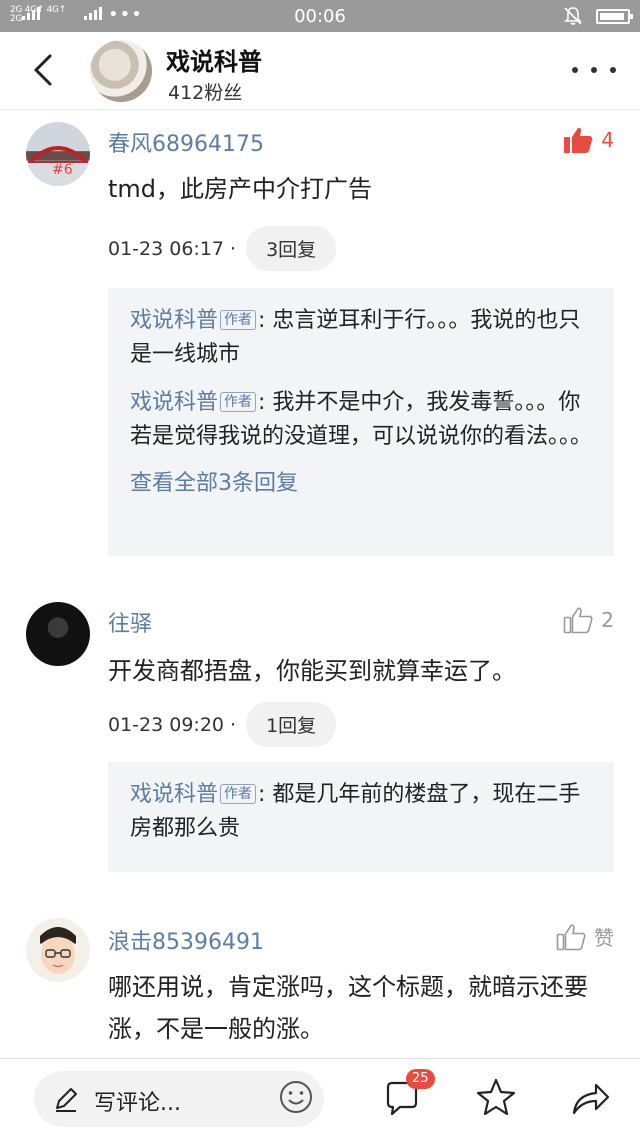 This screenshot has width=640, height=1138. What do you see at coordinates (607, 620) in the screenshot?
I see `like-count: 2` at bounding box center [607, 620].